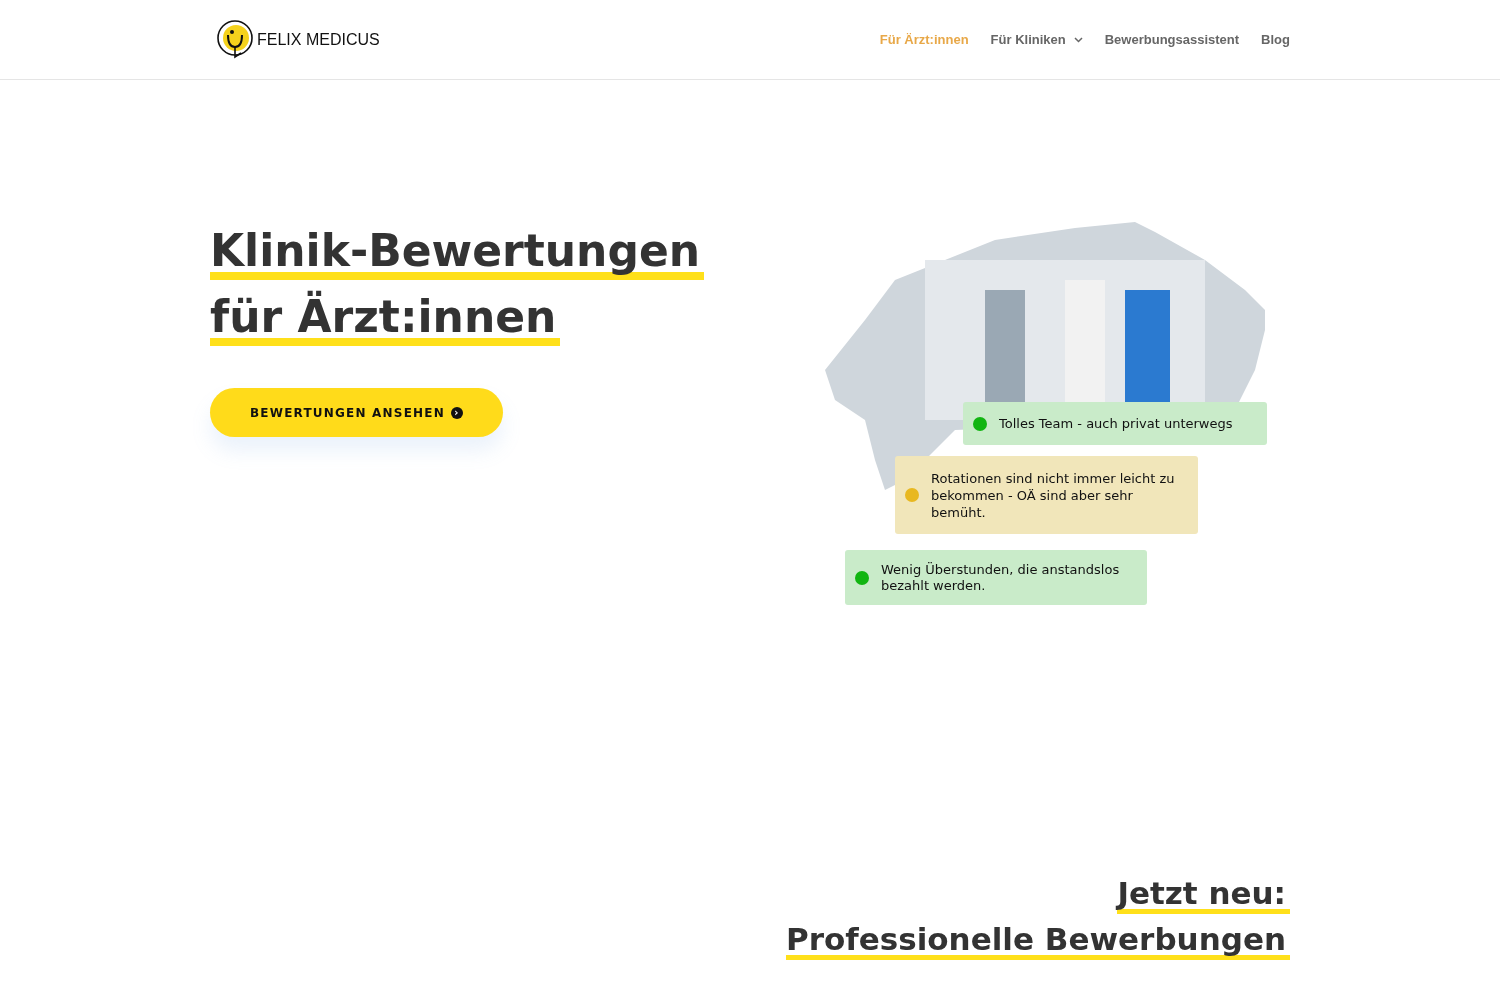 The width and height of the screenshot is (1500, 1000). I want to click on review-text: Wenig Überstunden, die anstandslos bezahlt werden., so click(1001, 577).